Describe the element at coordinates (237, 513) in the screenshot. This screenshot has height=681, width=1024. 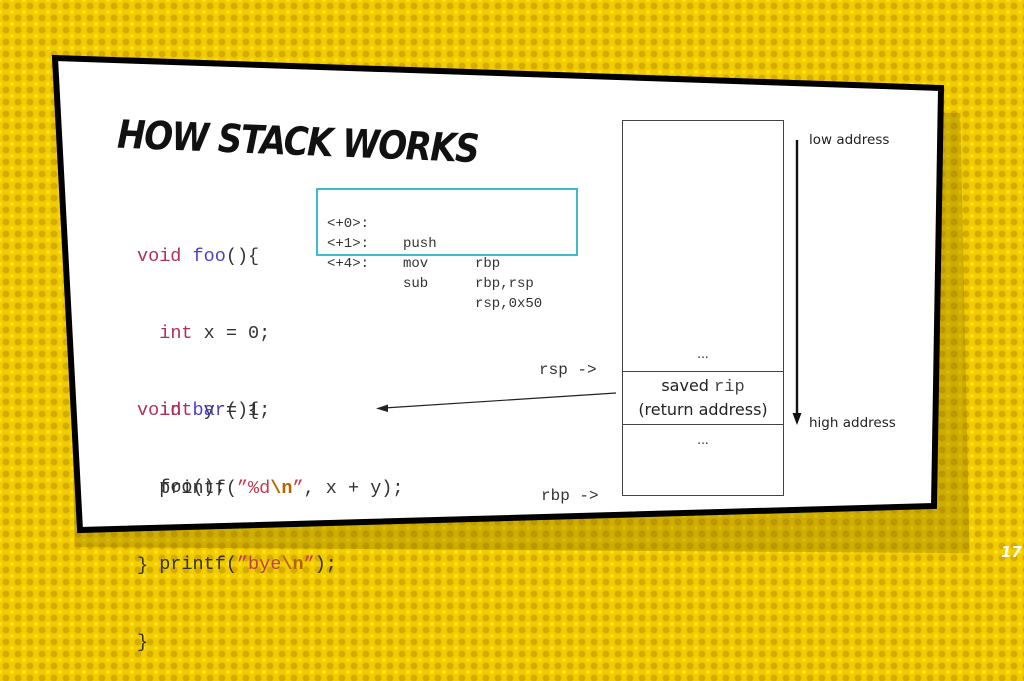
I see `code-bar-block: void bar(){ foo(); printf(”bye\n”); }` at that location.